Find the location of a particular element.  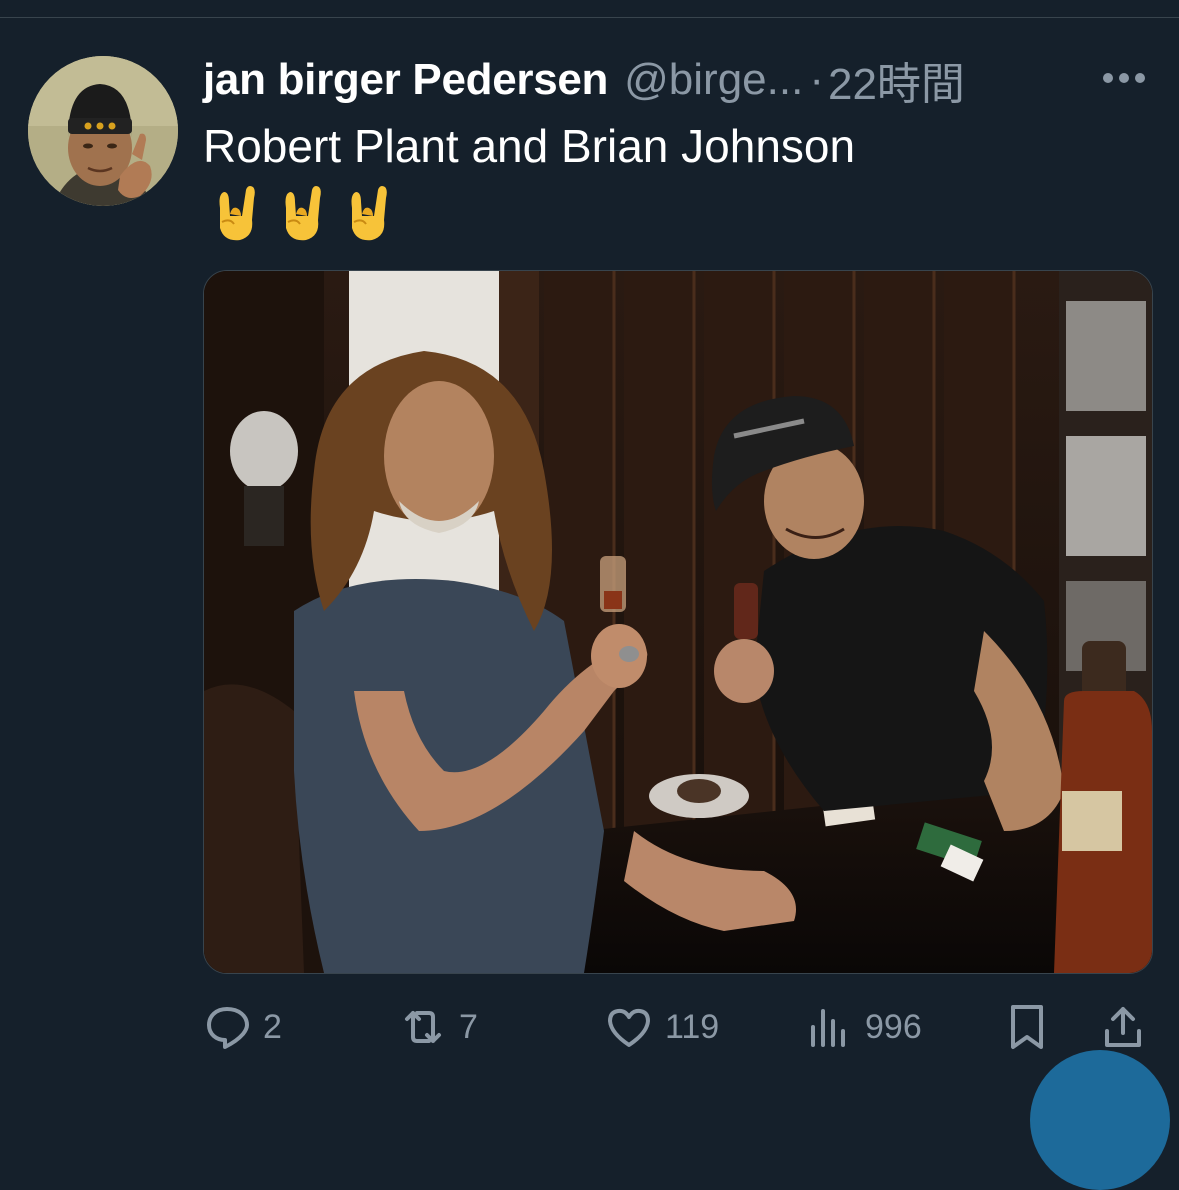

retweet-icon is located at coordinates (423, 1027).